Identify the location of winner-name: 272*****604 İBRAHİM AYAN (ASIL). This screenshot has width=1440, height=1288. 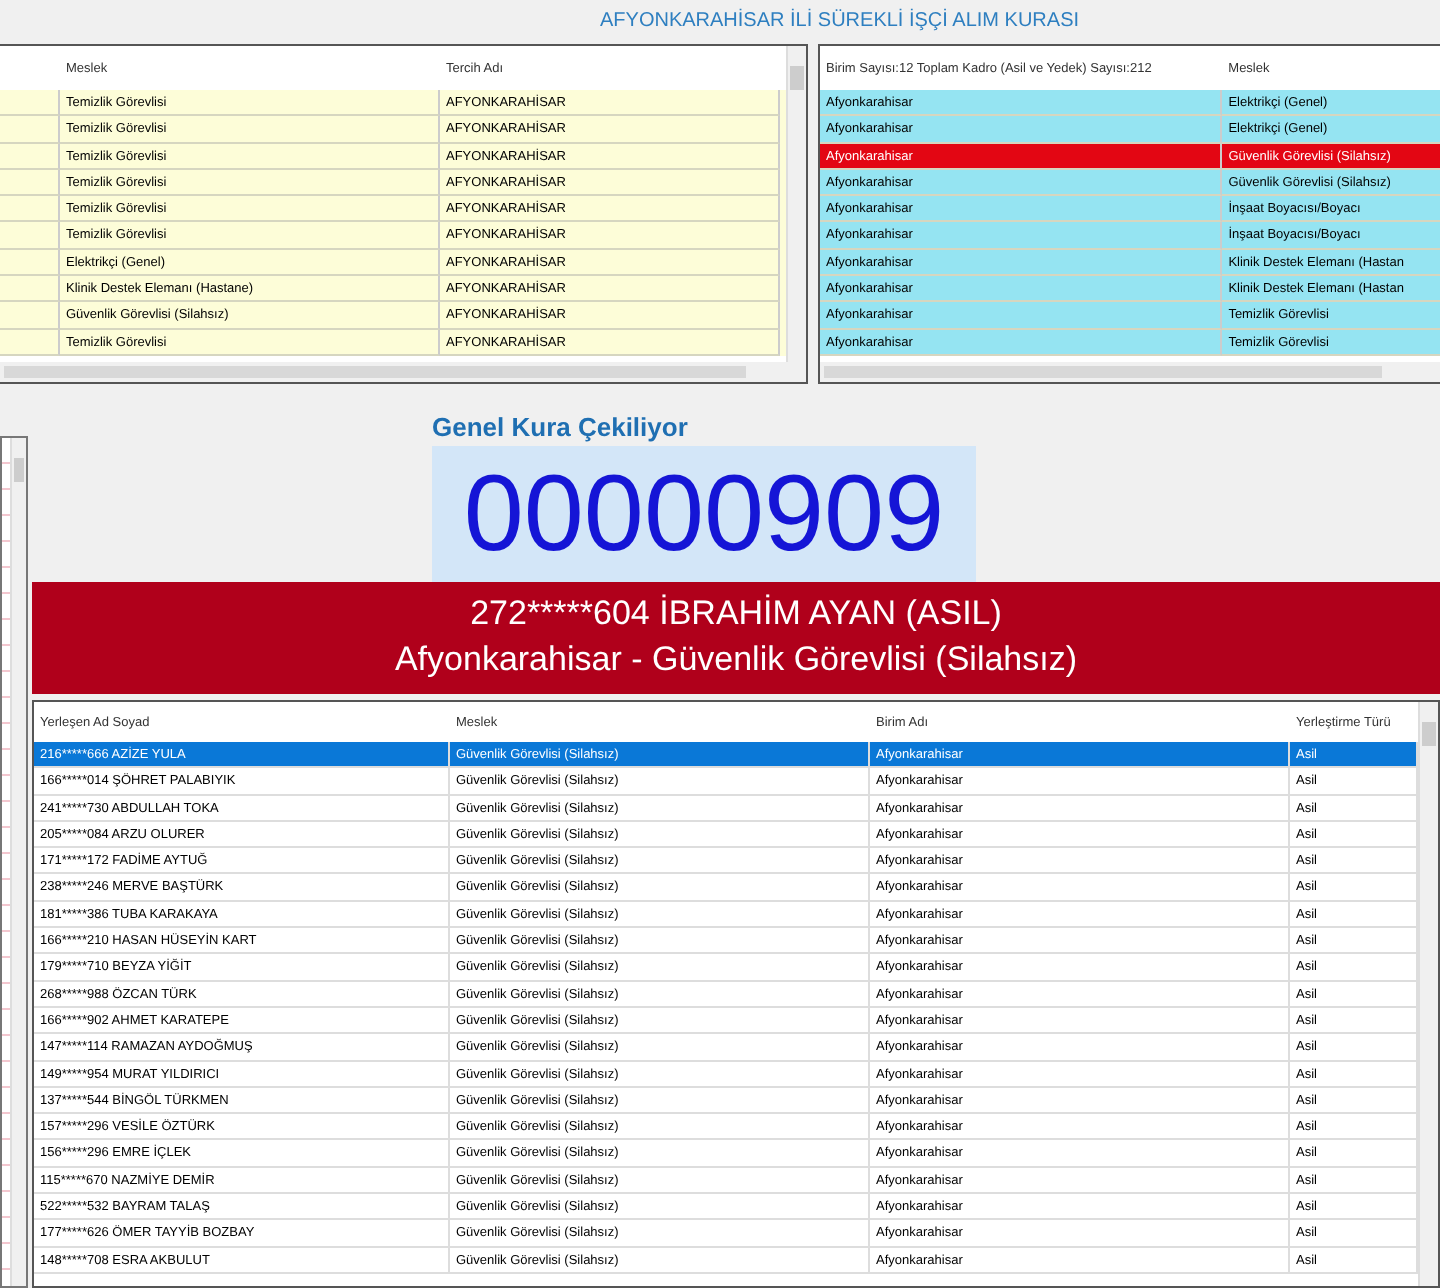
(736, 614).